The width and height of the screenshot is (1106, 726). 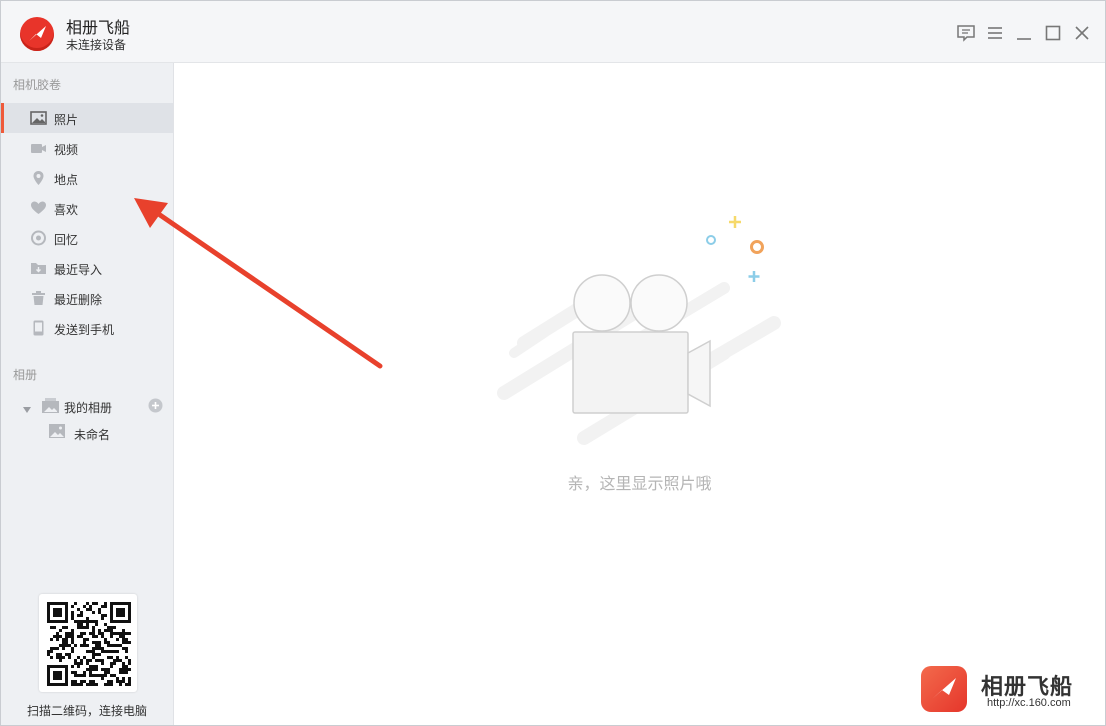 What do you see at coordinates (87, 238) in the screenshot?
I see `sidebar-item-memories: 回忆` at bounding box center [87, 238].